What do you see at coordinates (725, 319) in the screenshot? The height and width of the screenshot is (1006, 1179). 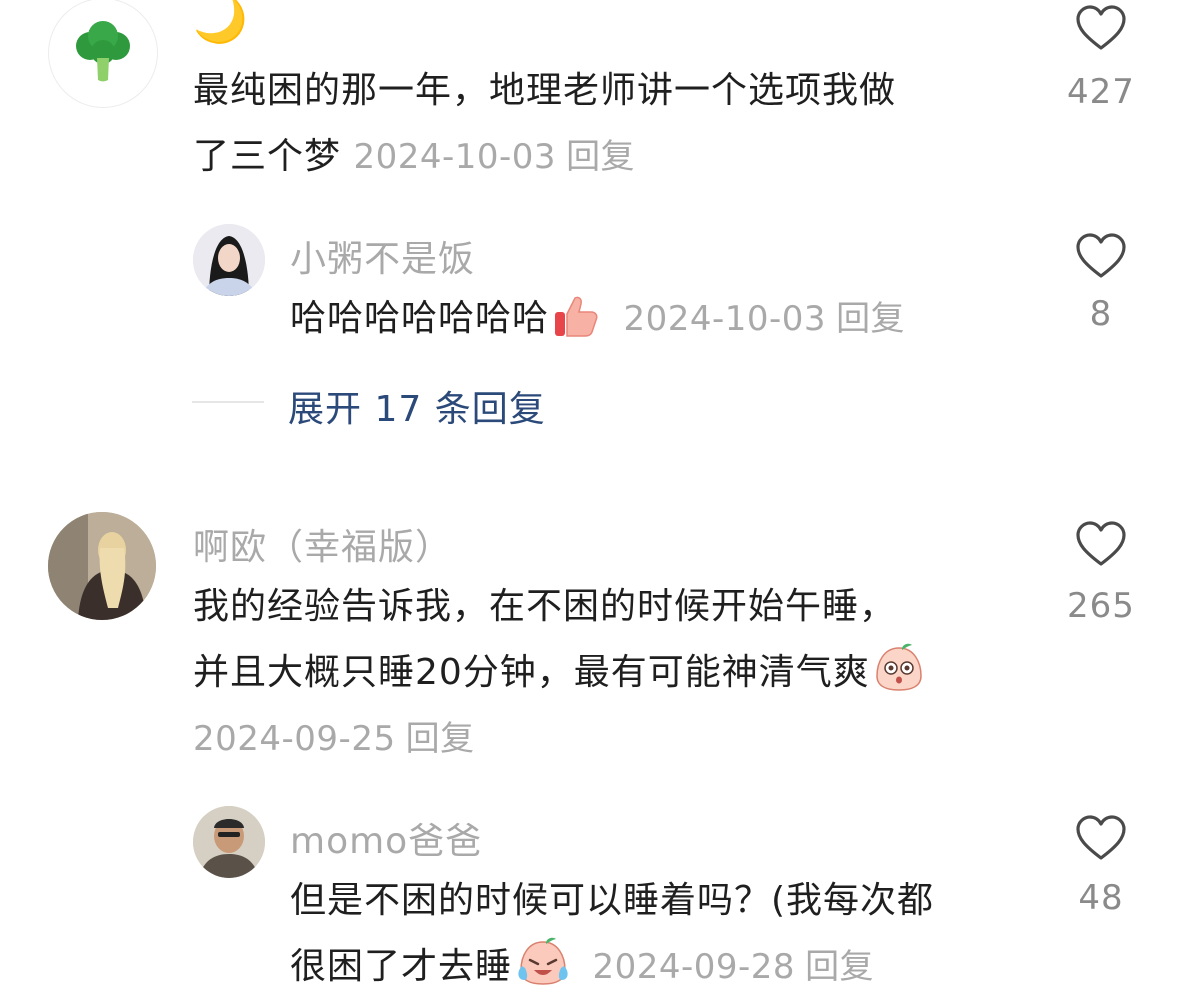 I see `reply-date: 2024-10-03` at bounding box center [725, 319].